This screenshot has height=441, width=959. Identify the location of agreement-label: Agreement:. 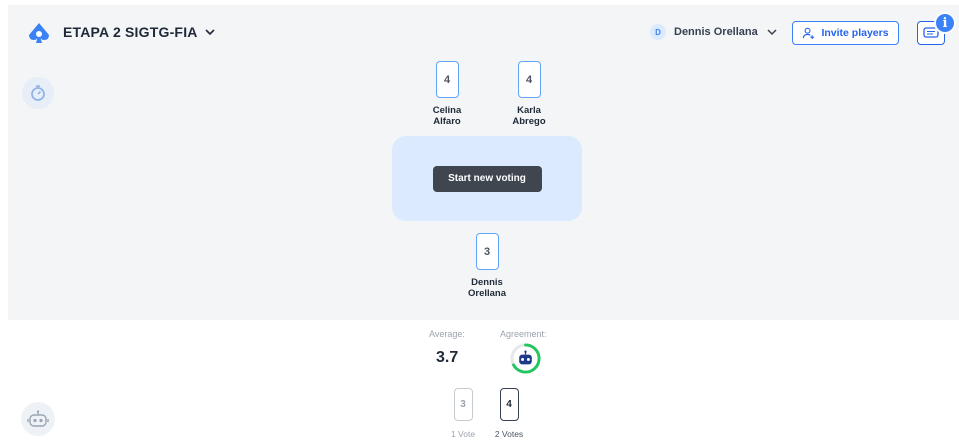
(523, 334).